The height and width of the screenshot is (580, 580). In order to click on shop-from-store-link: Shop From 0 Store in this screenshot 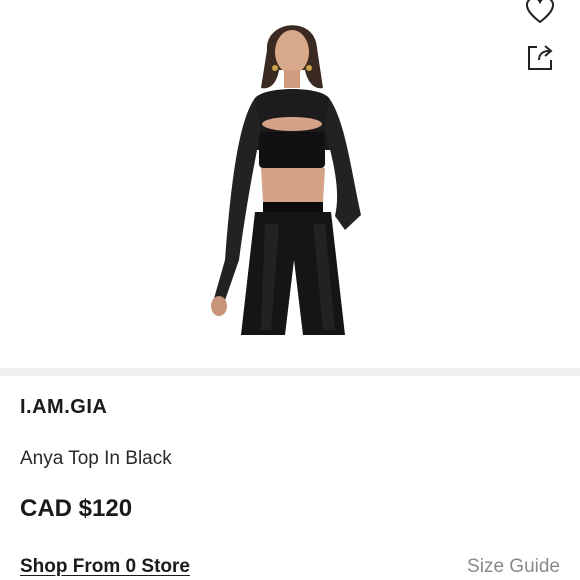, I will do `click(105, 567)`.